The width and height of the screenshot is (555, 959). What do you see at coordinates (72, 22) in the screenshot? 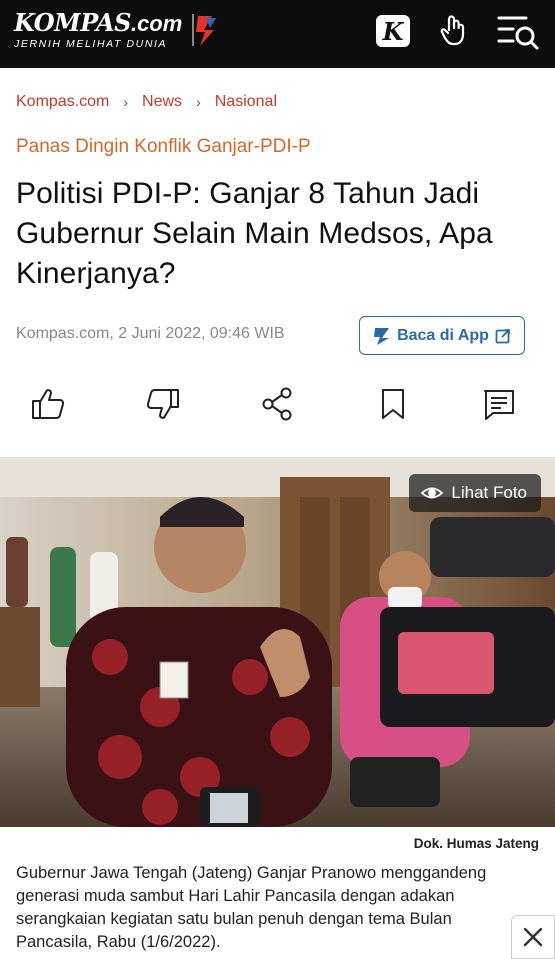
I see `logo-text: KOMPAS` at bounding box center [72, 22].